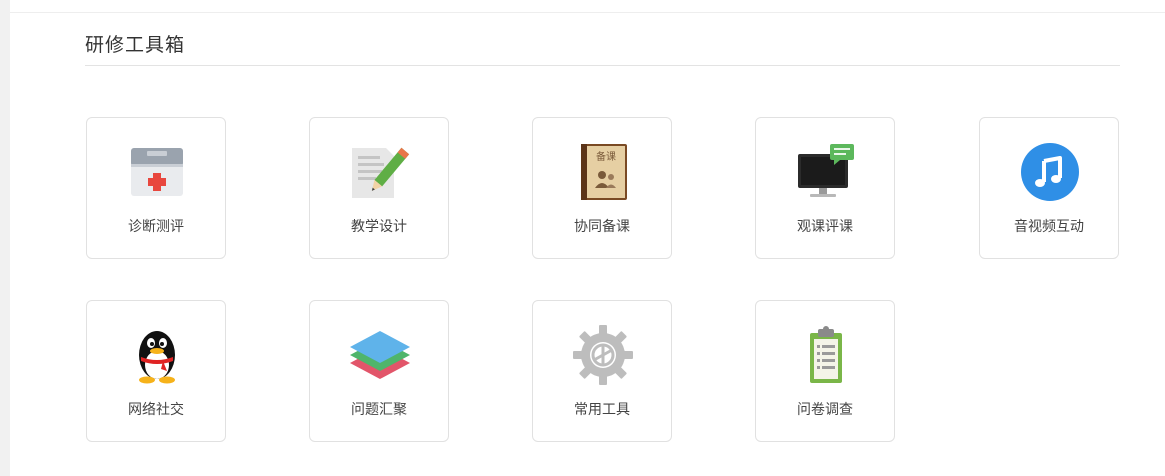 This screenshot has height=476, width=1165. I want to click on tool-label: 诊断测评, so click(156, 227).